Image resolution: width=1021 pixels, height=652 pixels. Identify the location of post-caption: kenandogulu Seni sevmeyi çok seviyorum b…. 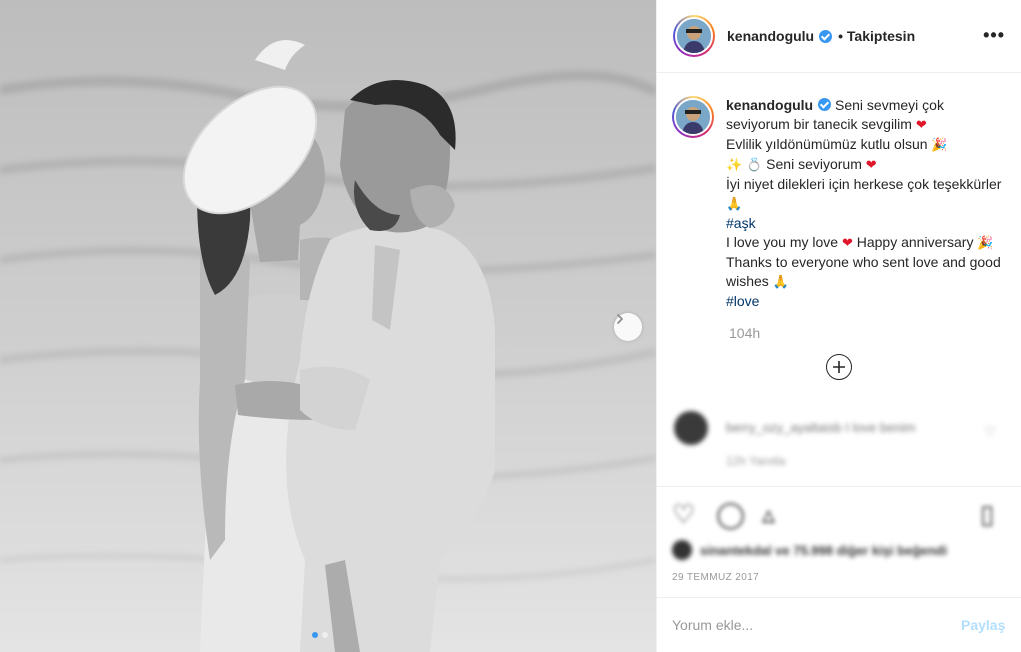
(842, 203).